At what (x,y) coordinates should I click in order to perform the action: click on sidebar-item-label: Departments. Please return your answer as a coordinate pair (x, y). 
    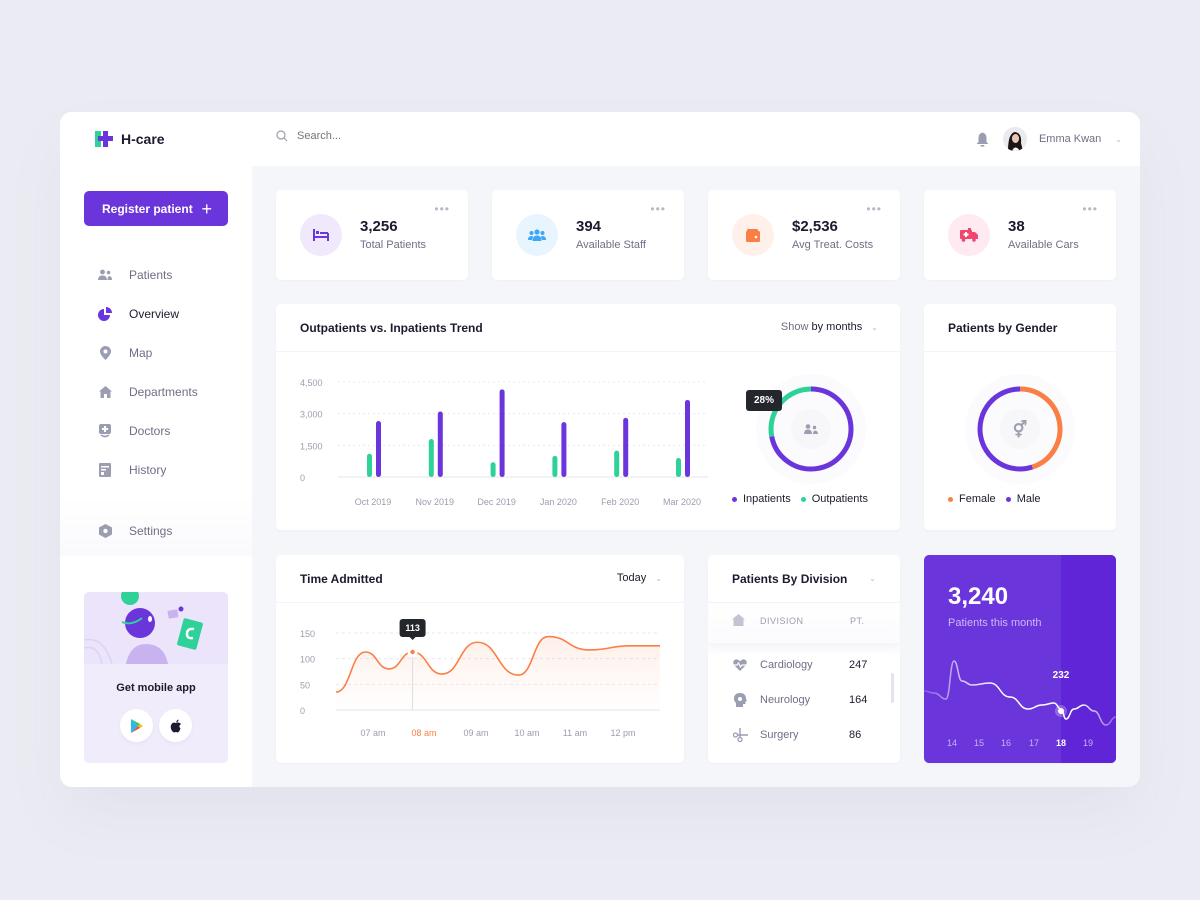
    Looking at the image, I should click on (163, 391).